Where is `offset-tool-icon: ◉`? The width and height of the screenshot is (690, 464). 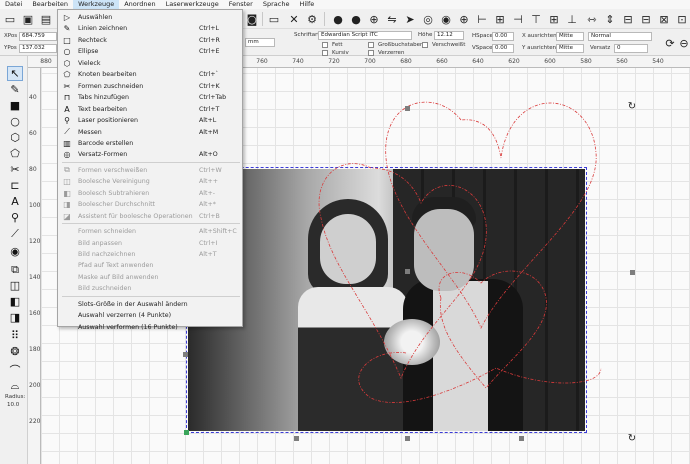
offset-tool-icon: ◉ is located at coordinates (15, 251).